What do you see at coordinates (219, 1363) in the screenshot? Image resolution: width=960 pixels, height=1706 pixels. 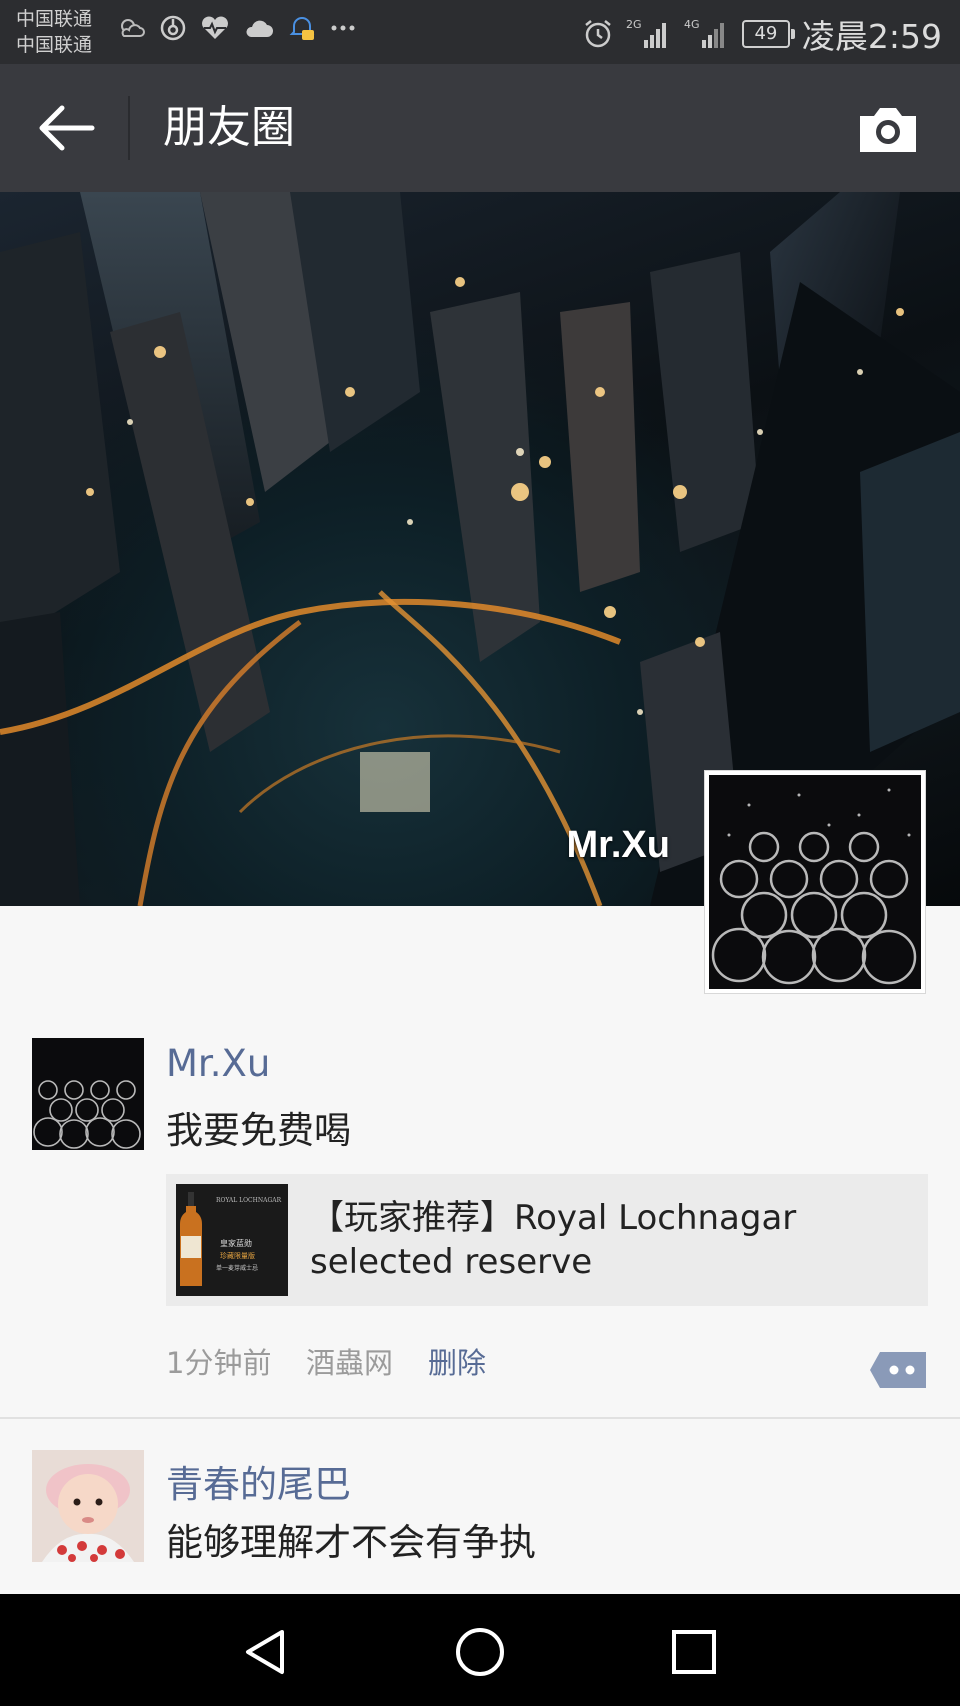 I see `post-time: 1分钟前` at bounding box center [219, 1363].